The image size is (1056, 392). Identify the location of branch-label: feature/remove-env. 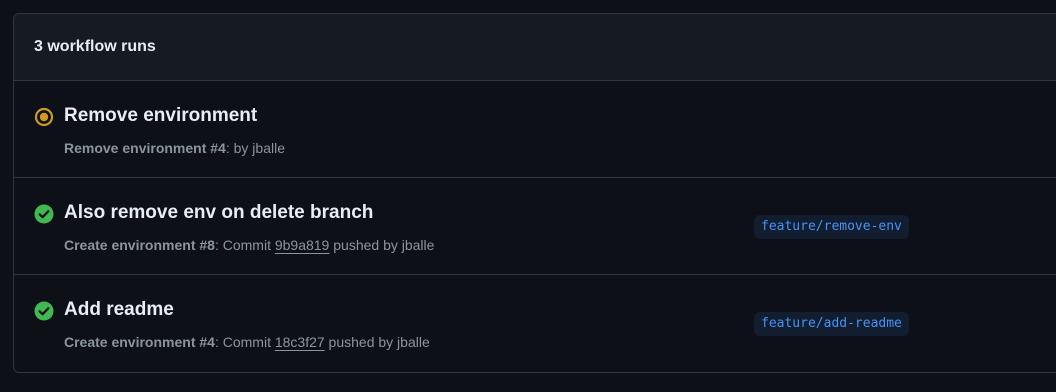
(831, 227).